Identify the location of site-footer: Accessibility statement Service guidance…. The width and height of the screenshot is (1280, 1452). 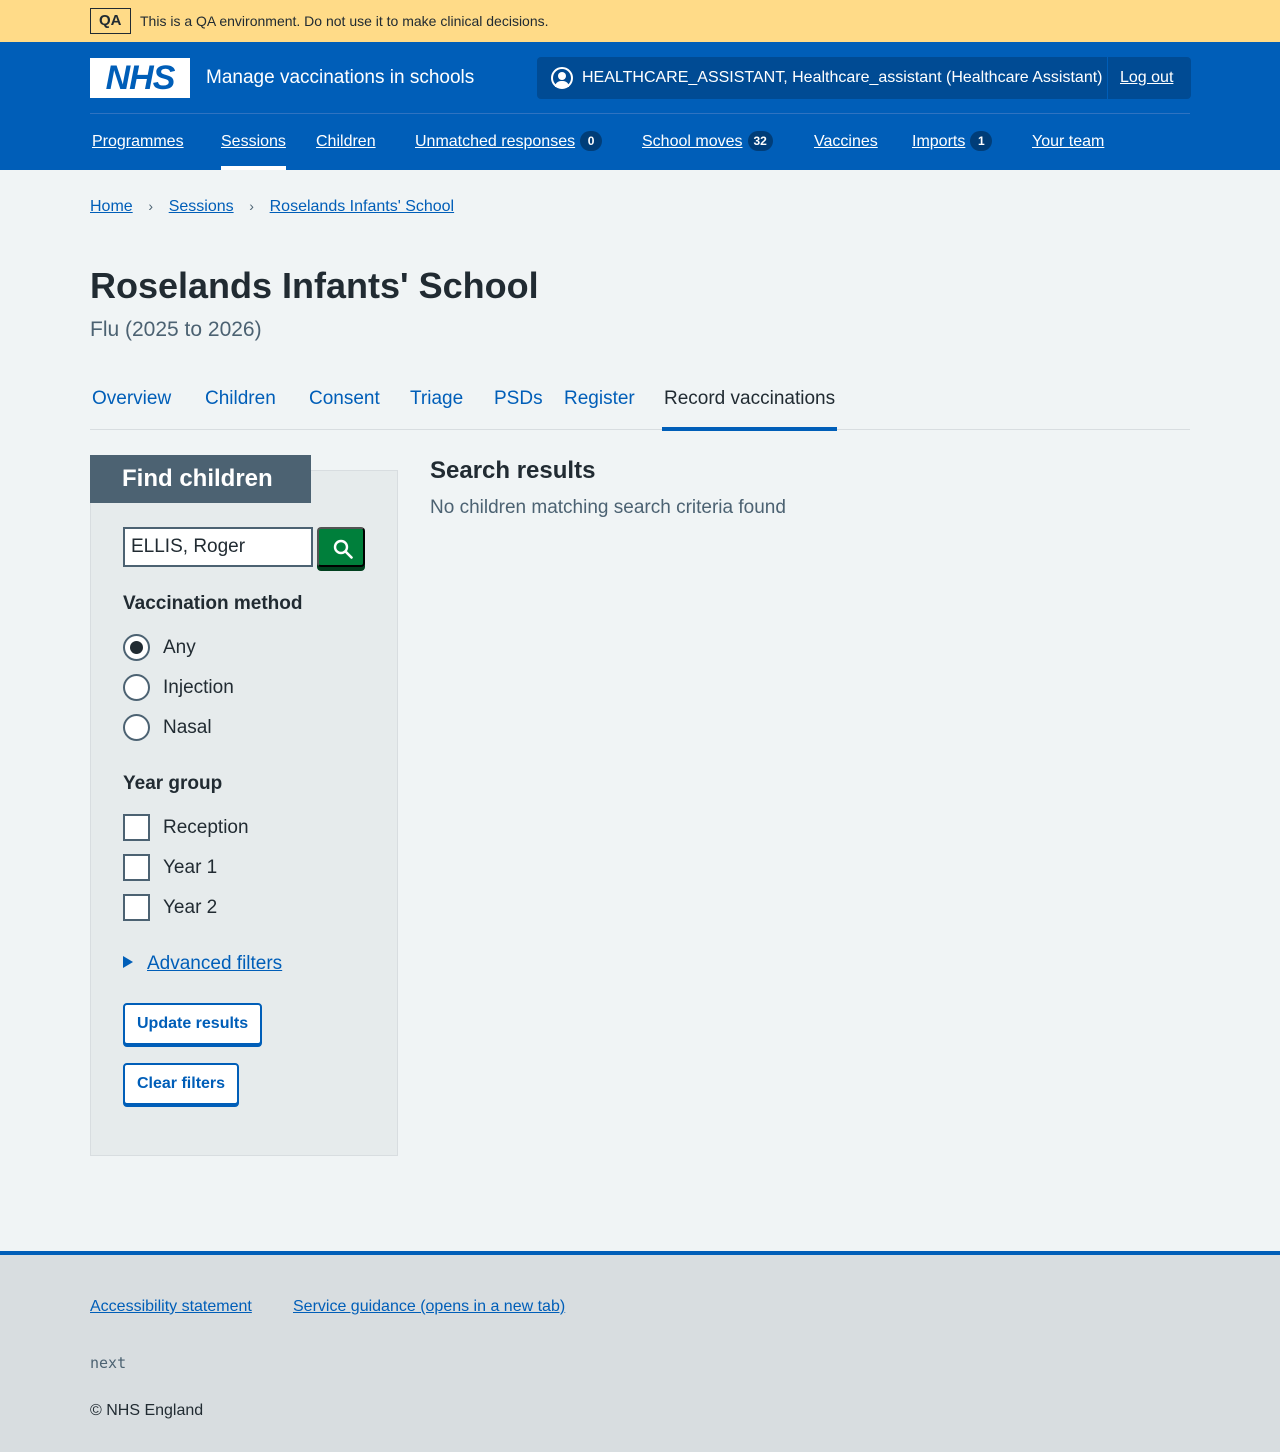
(640, 1351).